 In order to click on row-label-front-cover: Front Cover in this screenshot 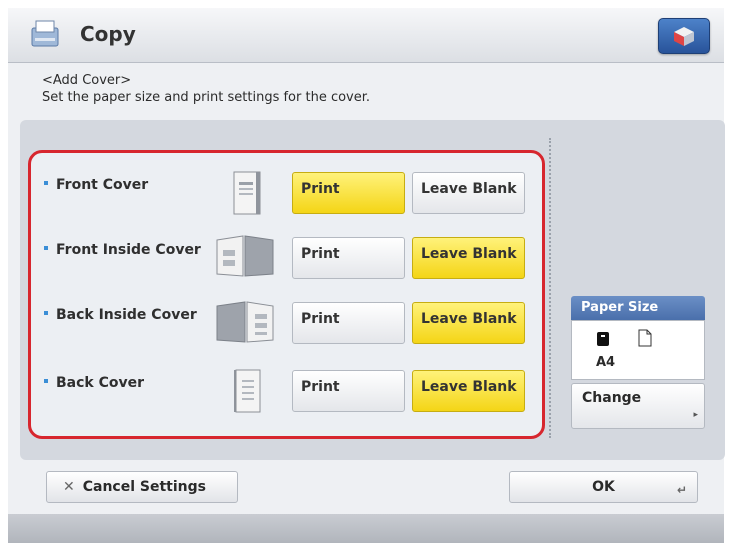, I will do `click(96, 185)`.